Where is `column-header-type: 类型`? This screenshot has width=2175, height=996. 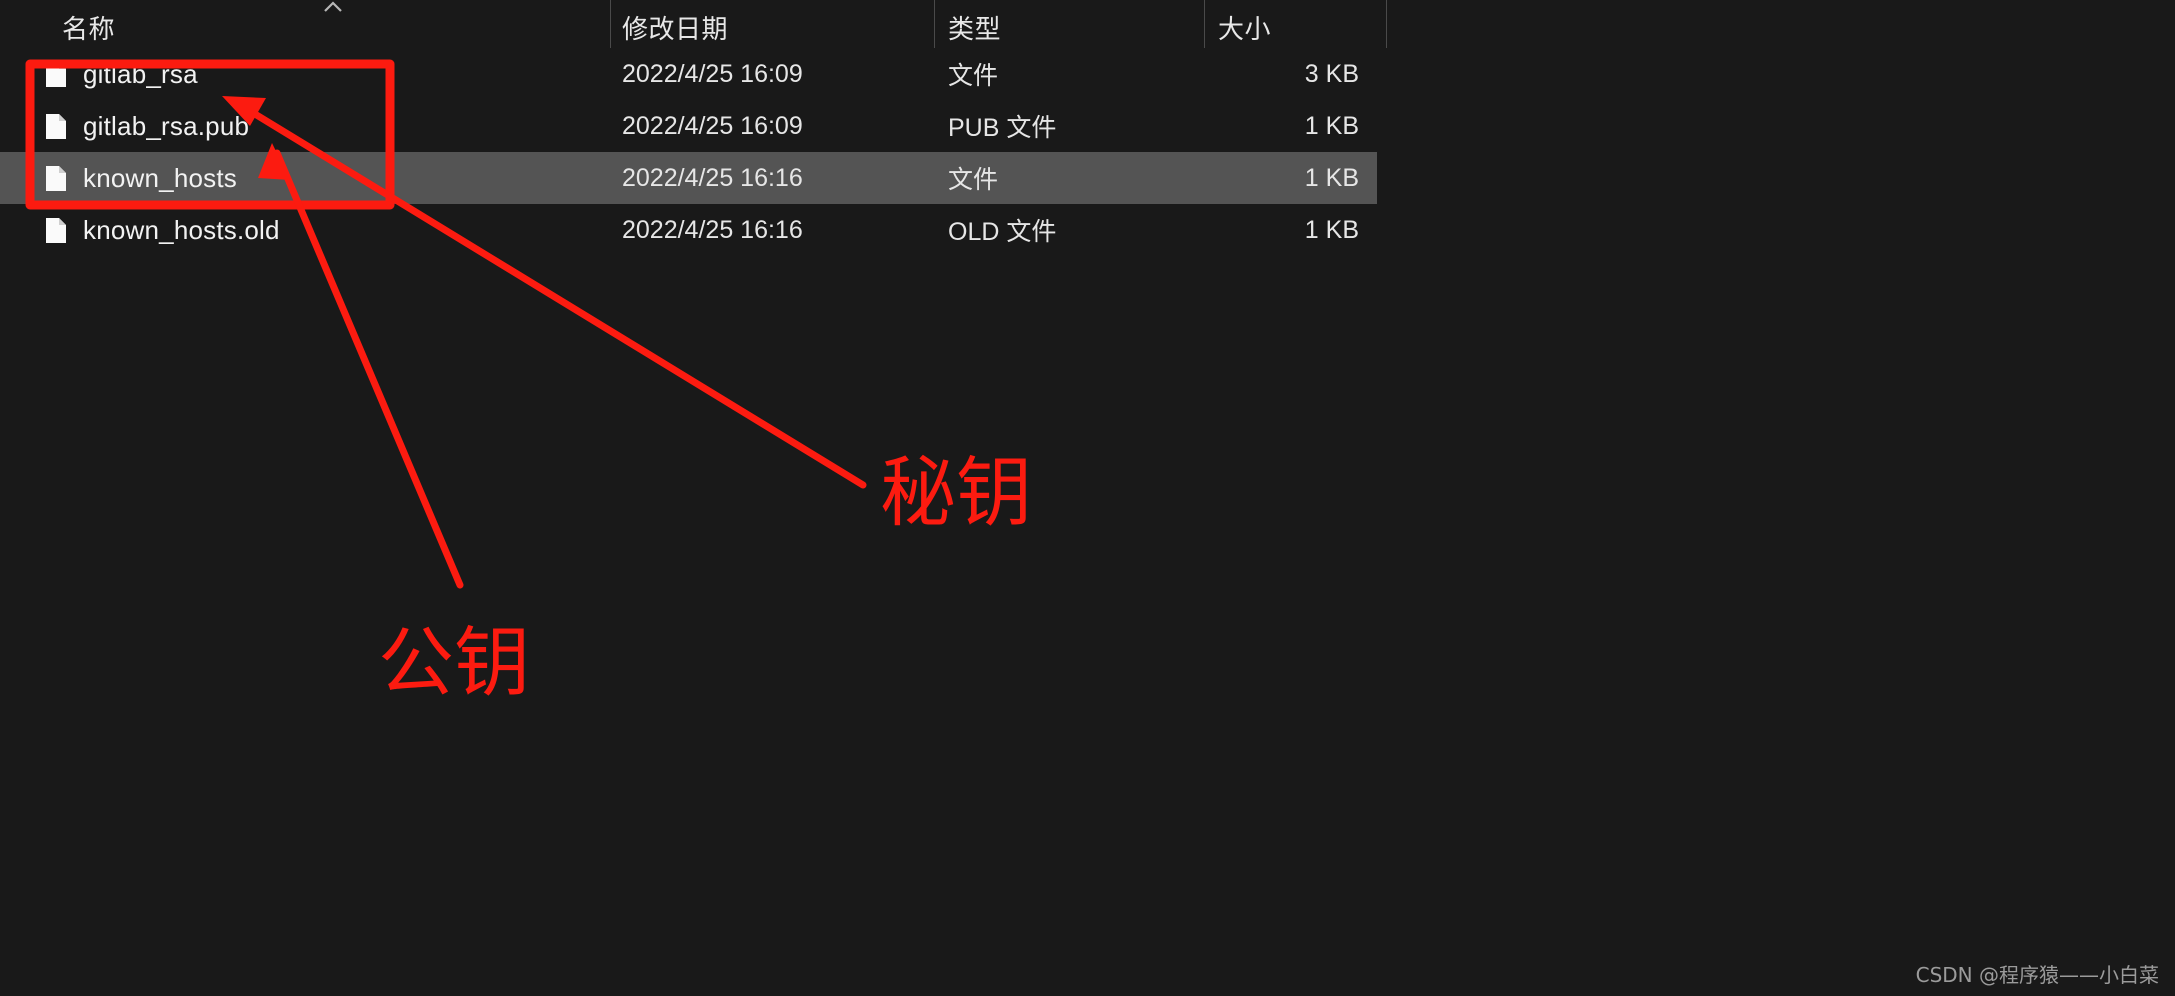 column-header-type: 类型 is located at coordinates (974, 27).